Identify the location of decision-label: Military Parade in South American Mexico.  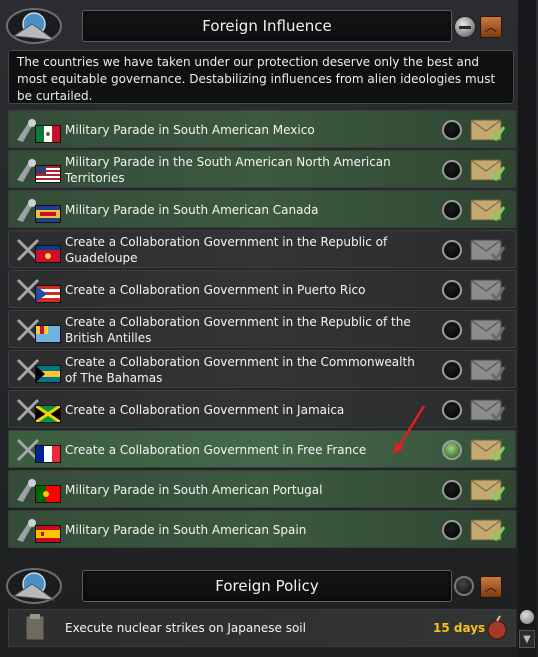
(190, 130).